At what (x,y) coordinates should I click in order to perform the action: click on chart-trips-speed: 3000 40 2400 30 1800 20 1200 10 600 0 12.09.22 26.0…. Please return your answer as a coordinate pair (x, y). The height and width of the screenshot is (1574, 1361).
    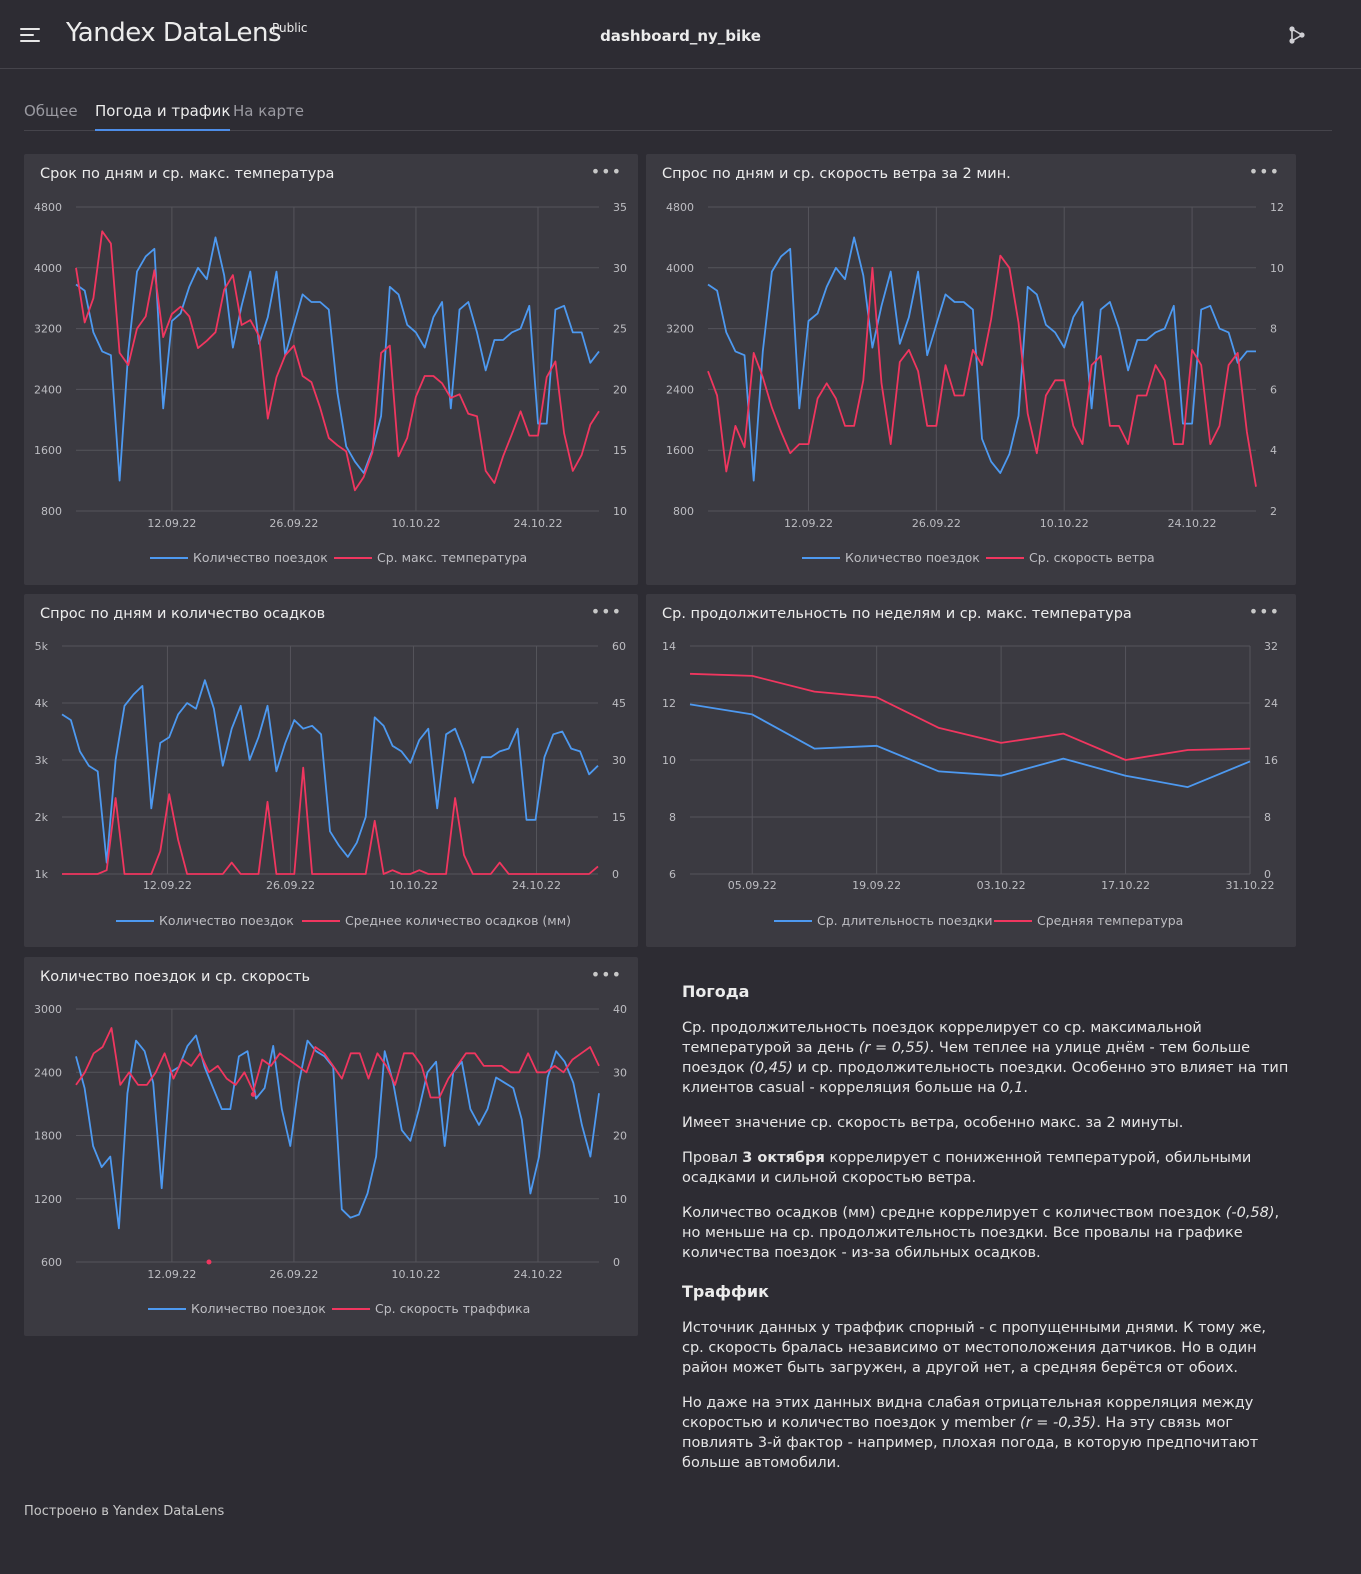
    Looking at the image, I should click on (330, 1159).